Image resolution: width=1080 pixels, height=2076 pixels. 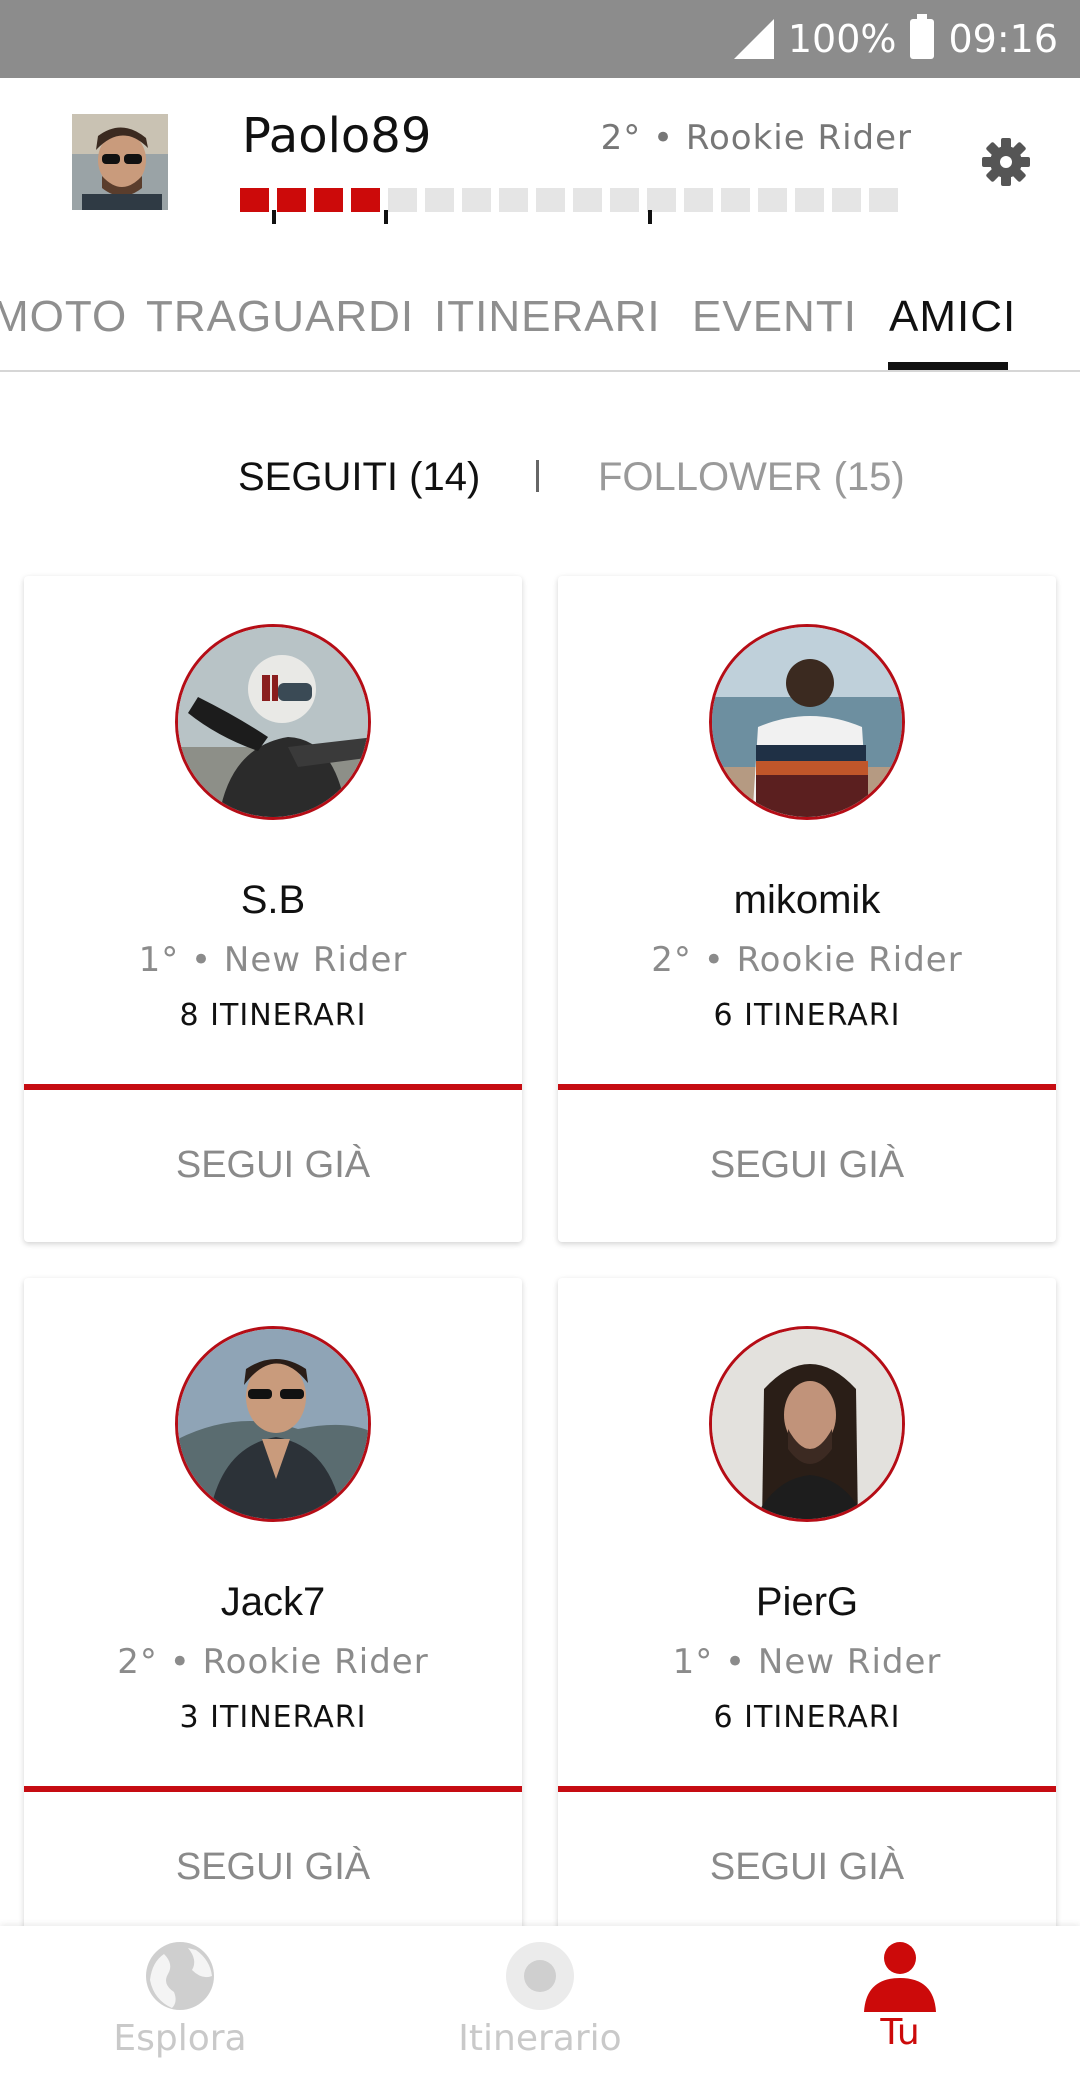 What do you see at coordinates (774, 317) in the screenshot?
I see `tab-eventi: EVENTI` at bounding box center [774, 317].